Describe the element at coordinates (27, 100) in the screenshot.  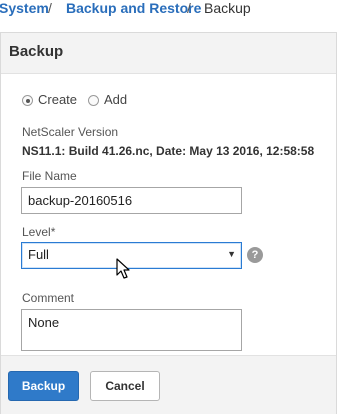
I see `create-radio-button` at that location.